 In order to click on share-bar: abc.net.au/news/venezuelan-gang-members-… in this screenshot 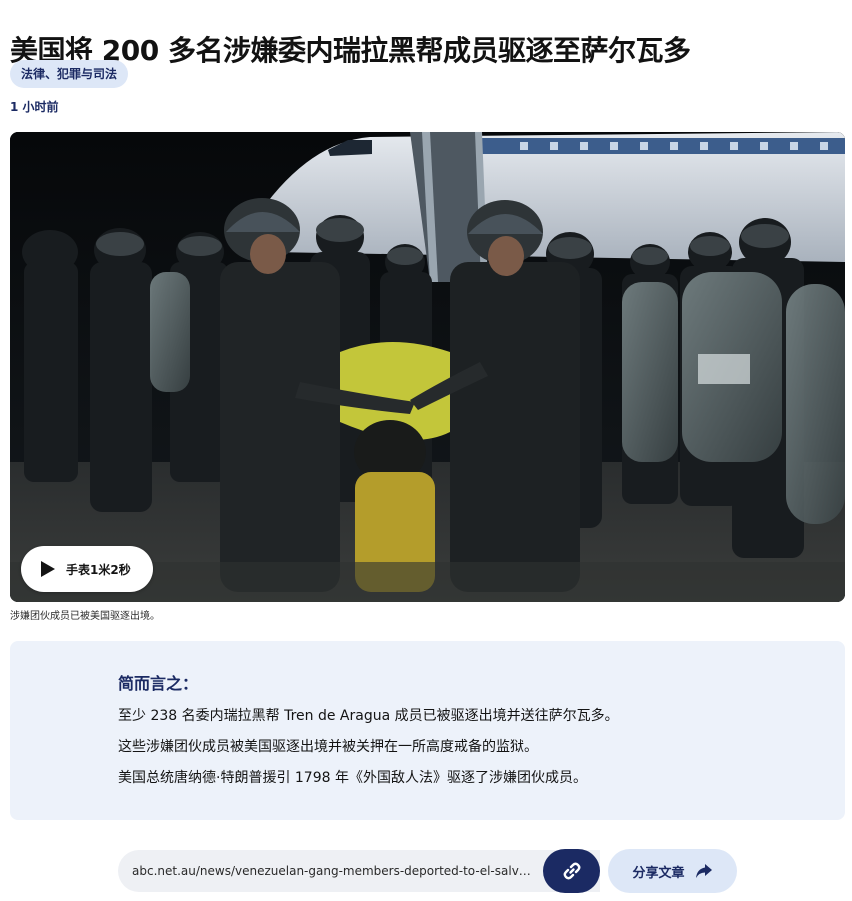, I will do `click(427, 871)`.